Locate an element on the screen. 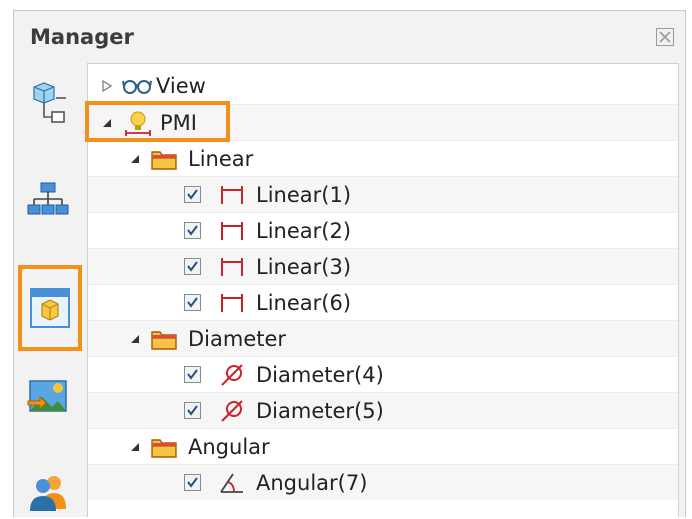 The height and width of the screenshot is (519, 692). tree-row-angular-7: Angular(7) is located at coordinates (383, 482).